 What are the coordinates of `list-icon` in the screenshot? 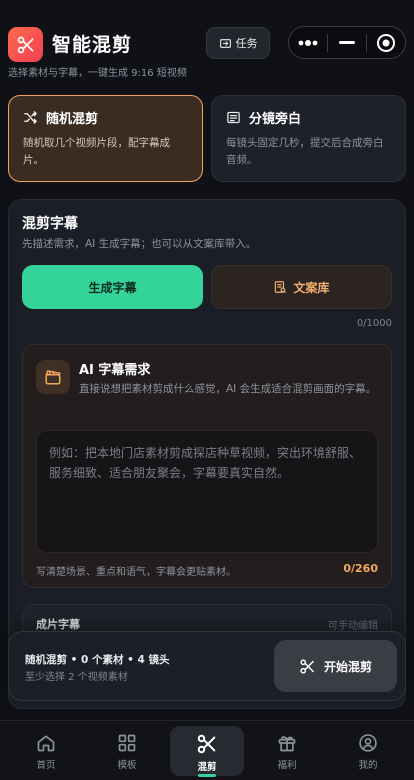 It's located at (233, 117).